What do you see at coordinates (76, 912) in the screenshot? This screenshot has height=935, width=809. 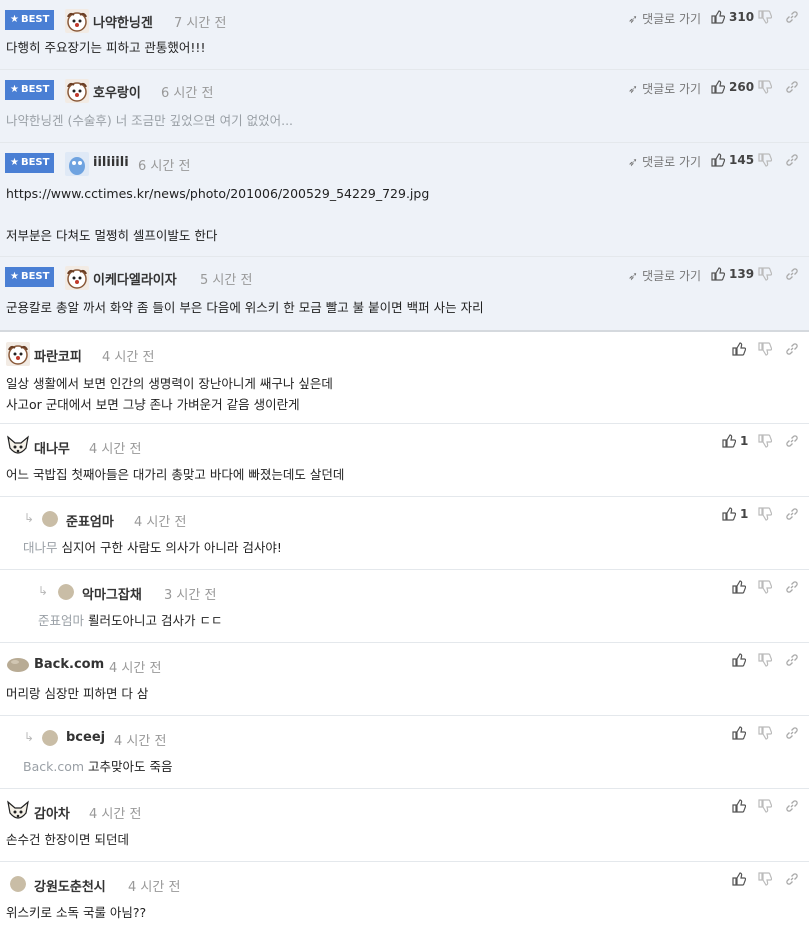 I see `comment-body: 위스키로 소독 국룰 아님??` at bounding box center [76, 912].